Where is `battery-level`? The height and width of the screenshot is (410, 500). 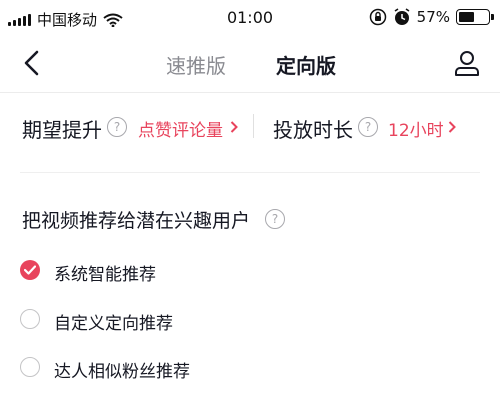 battery-level is located at coordinates (466, 17).